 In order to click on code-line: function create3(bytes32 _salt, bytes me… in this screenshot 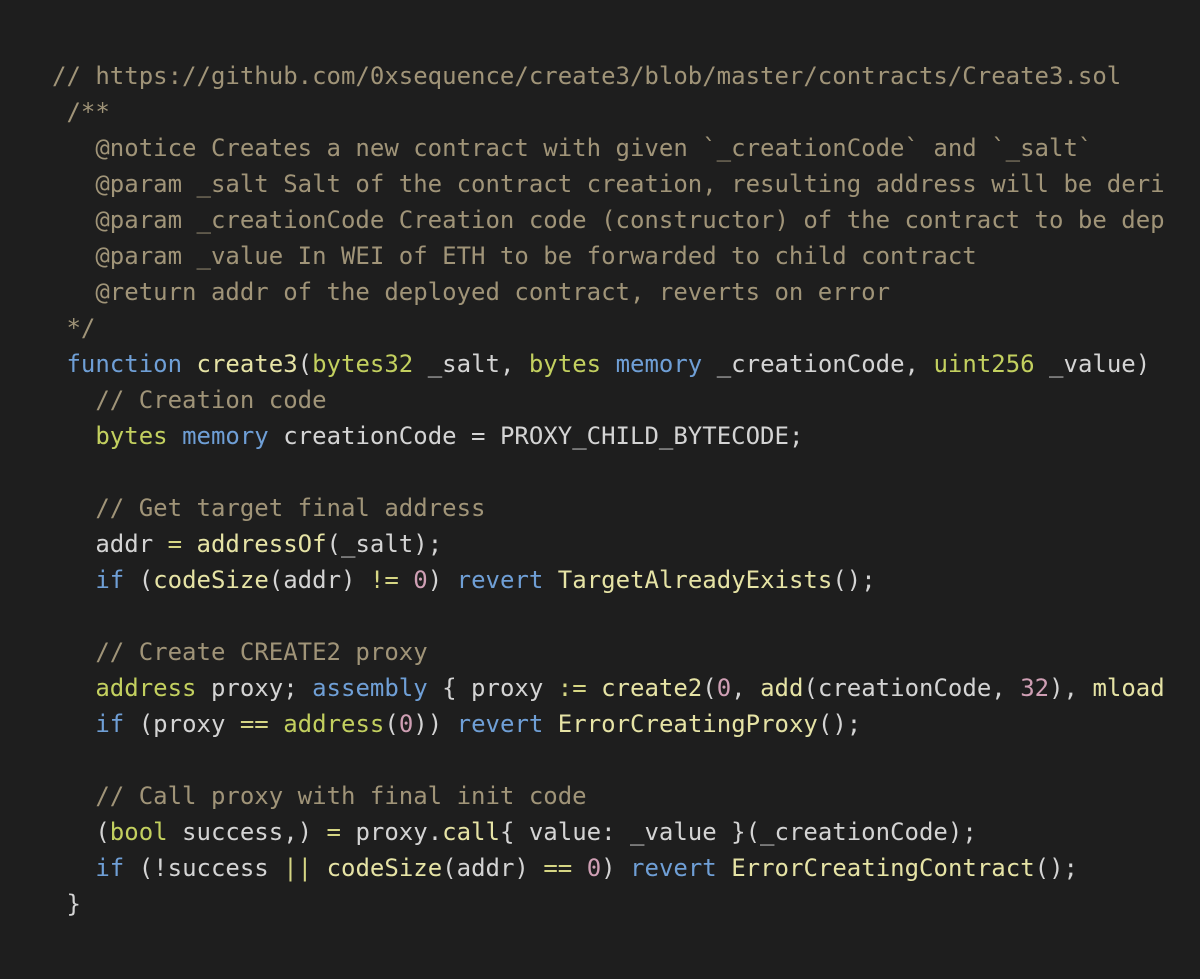, I will do `click(626, 364)`.